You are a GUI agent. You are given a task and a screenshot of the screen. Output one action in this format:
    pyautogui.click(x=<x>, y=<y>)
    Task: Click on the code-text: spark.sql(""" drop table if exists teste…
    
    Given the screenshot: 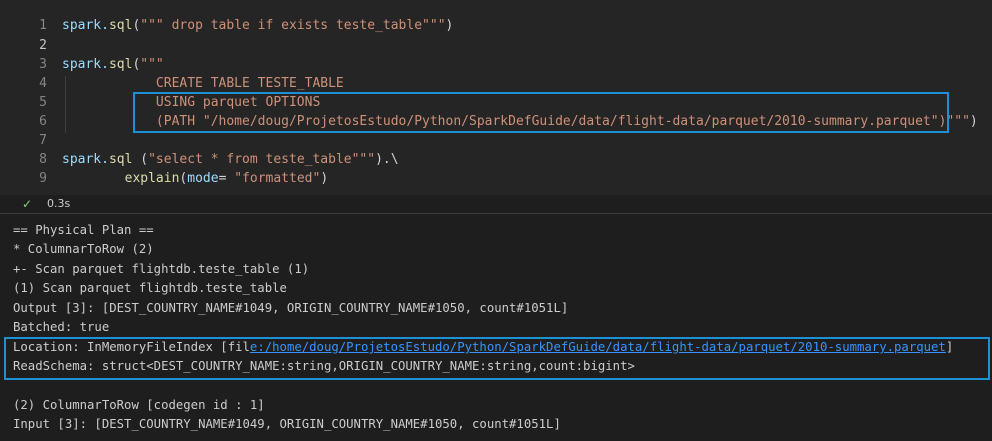 What is the action you would take?
    pyautogui.click(x=257, y=25)
    